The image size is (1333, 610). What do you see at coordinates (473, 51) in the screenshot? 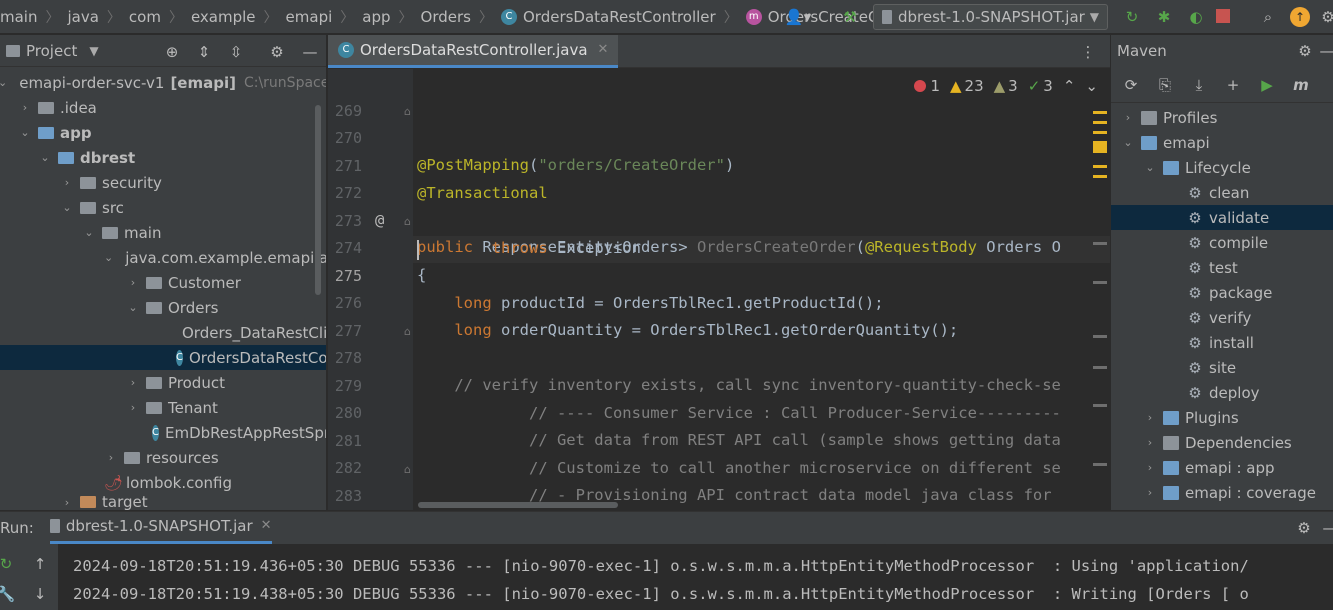
I see `editor-tab-active: C OrdersDataRestController.java ✕` at bounding box center [473, 51].